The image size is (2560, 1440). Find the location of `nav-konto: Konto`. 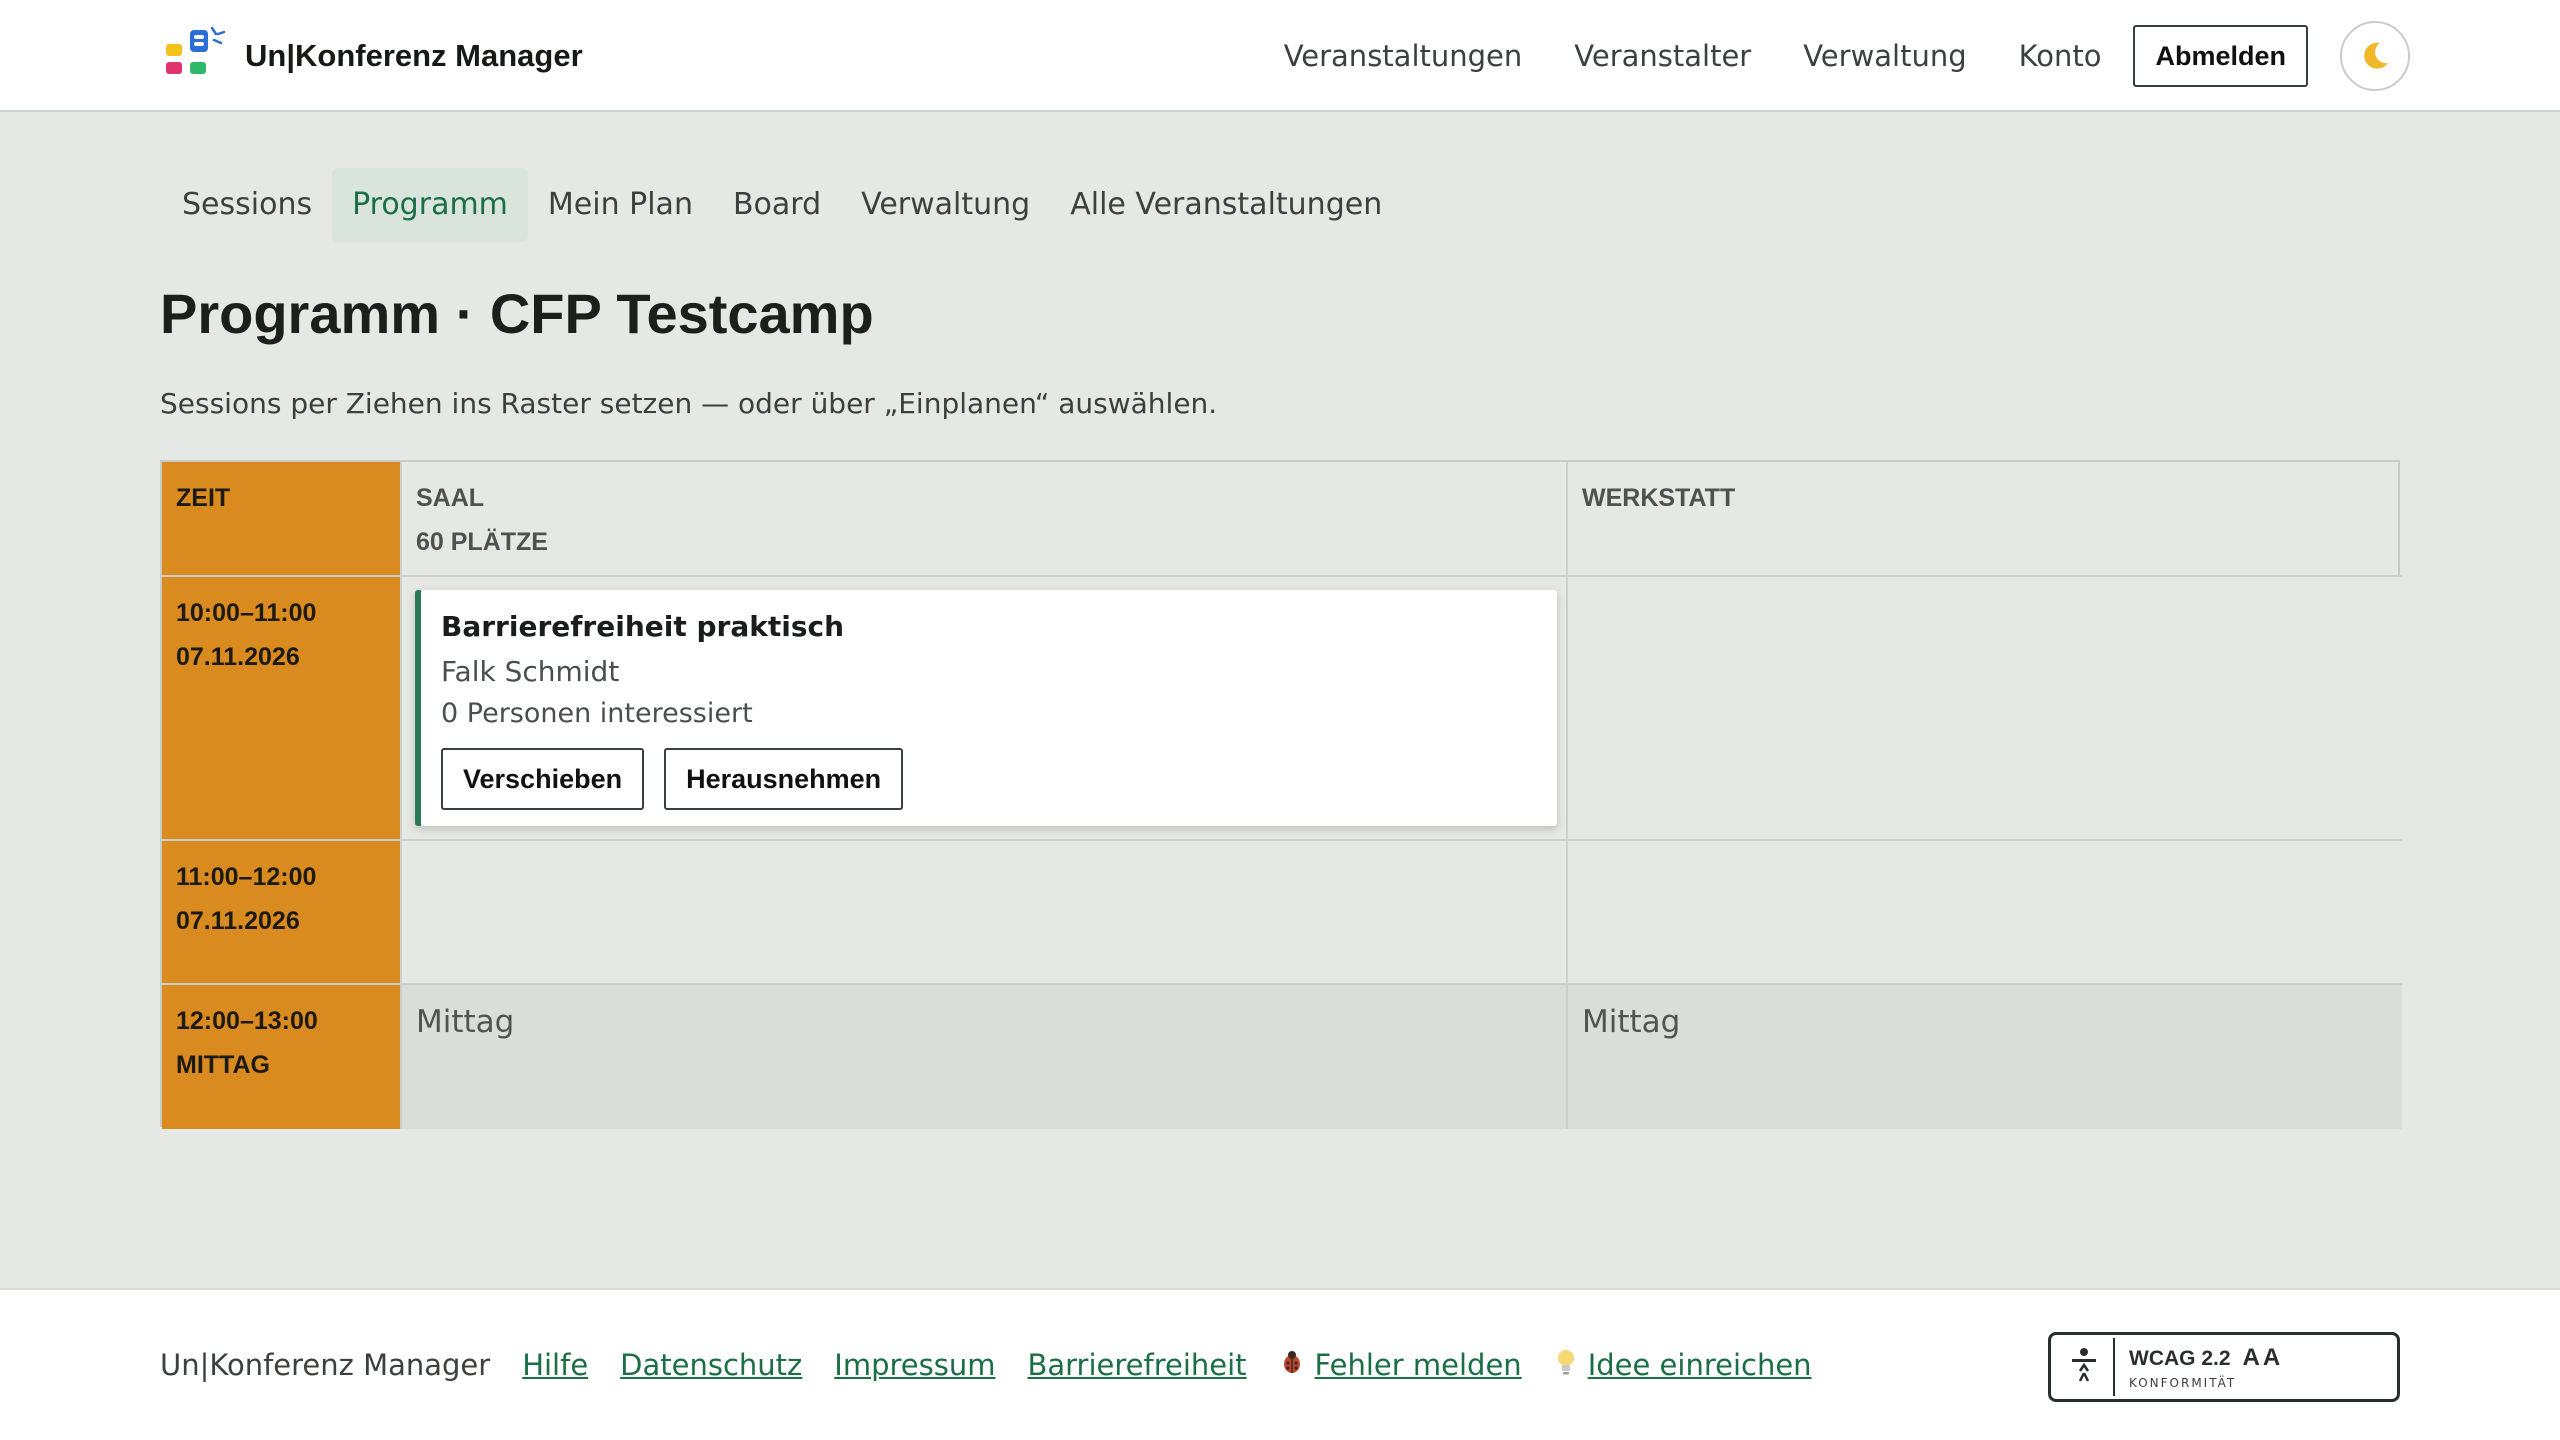

nav-konto: Konto is located at coordinates (2060, 56).